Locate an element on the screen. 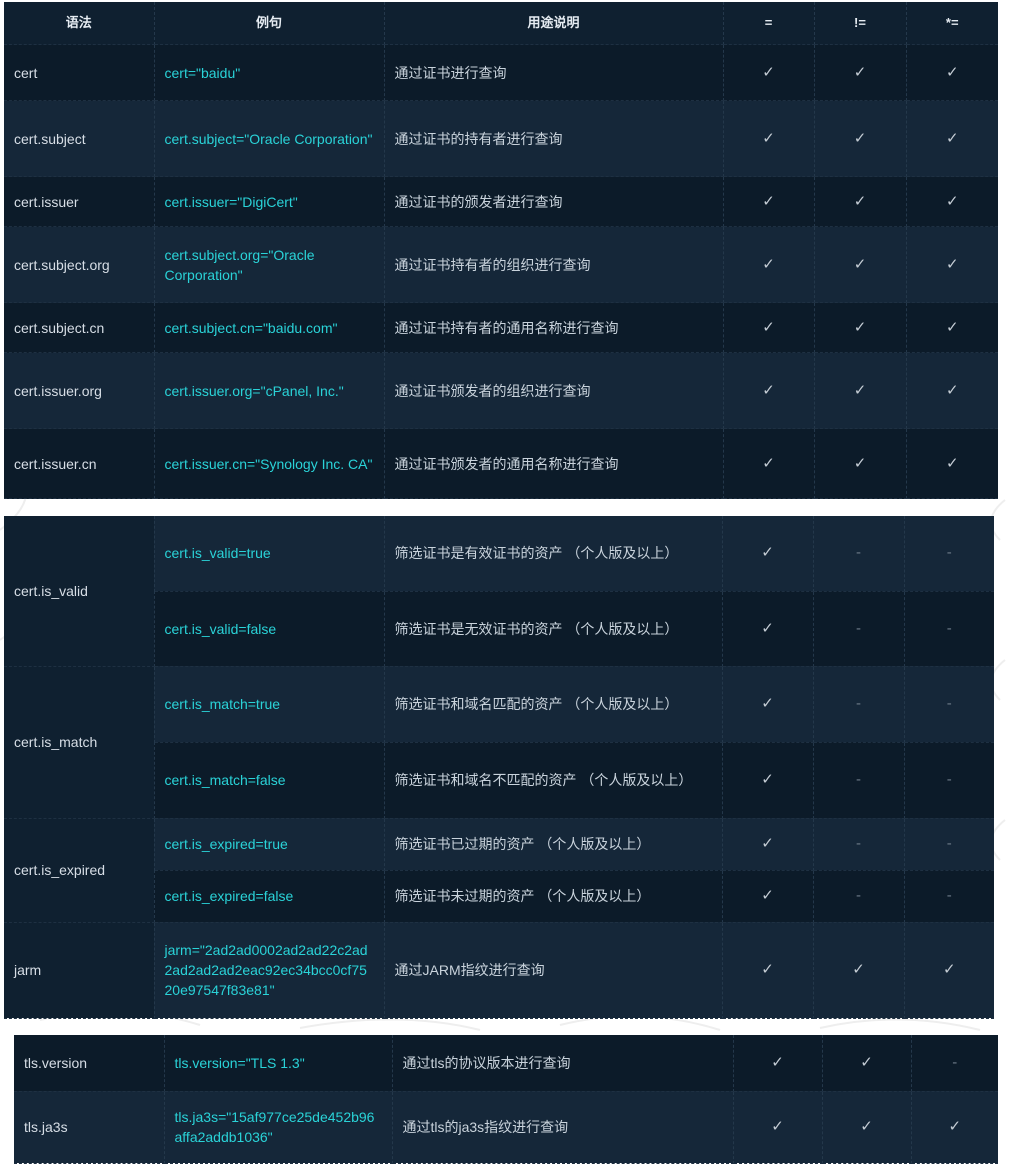 Image resolution: width=1009 pixels, height=1174 pixels. syntax-cell: cert.is_match is located at coordinates (79, 742).